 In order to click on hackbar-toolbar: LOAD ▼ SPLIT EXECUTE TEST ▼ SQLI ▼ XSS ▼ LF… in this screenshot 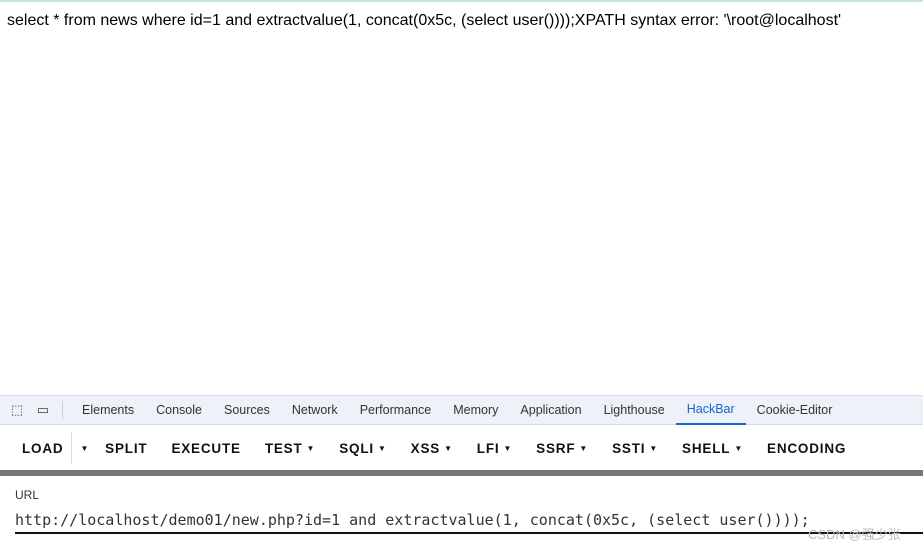, I will do `click(461, 448)`.